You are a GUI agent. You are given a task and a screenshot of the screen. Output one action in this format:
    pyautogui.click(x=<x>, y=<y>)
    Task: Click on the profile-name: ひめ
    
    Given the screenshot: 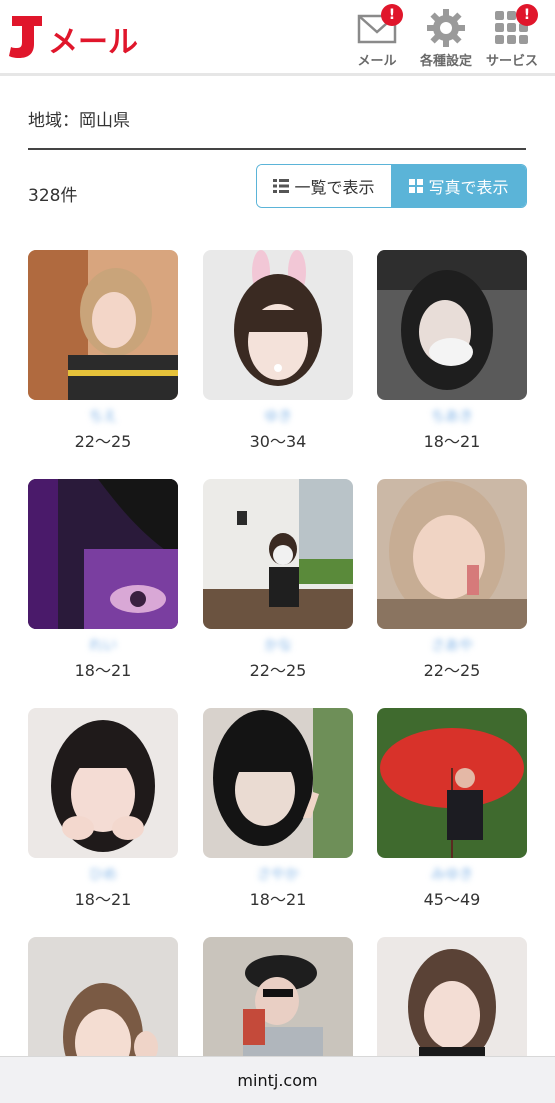 What is the action you would take?
    pyautogui.click(x=103, y=875)
    